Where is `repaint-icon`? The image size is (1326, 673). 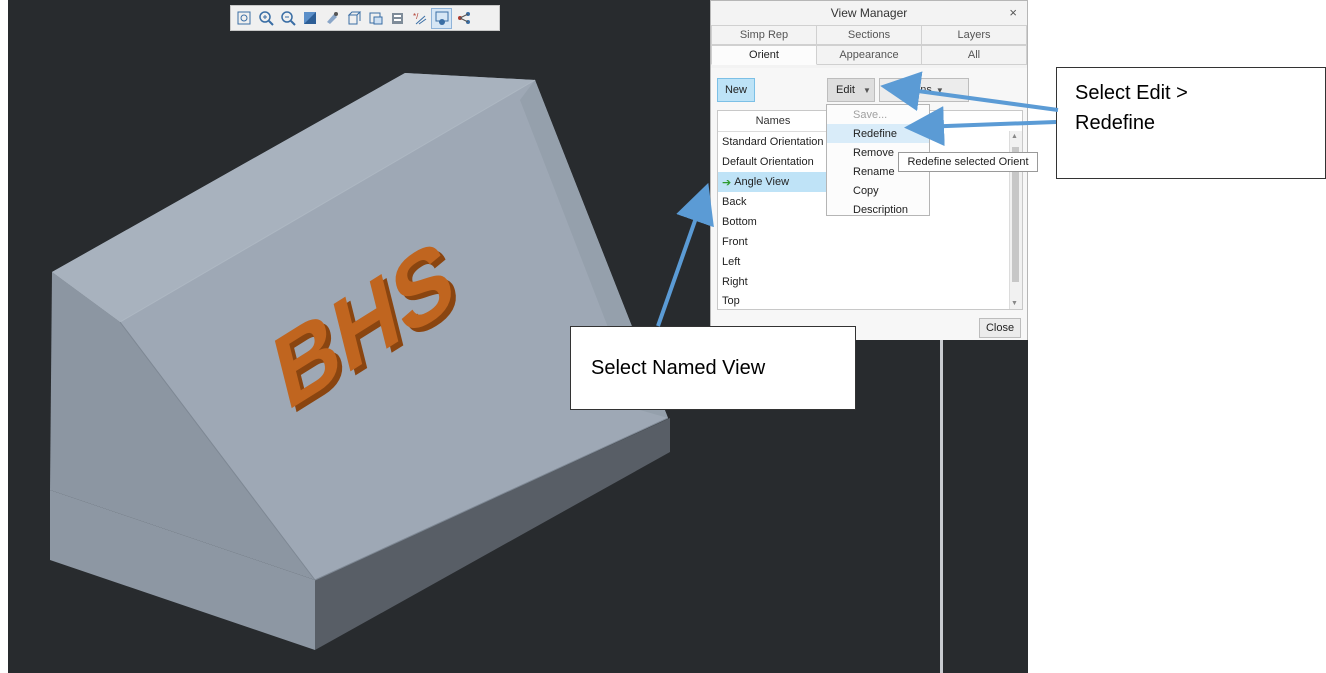 repaint-icon is located at coordinates (309, 18).